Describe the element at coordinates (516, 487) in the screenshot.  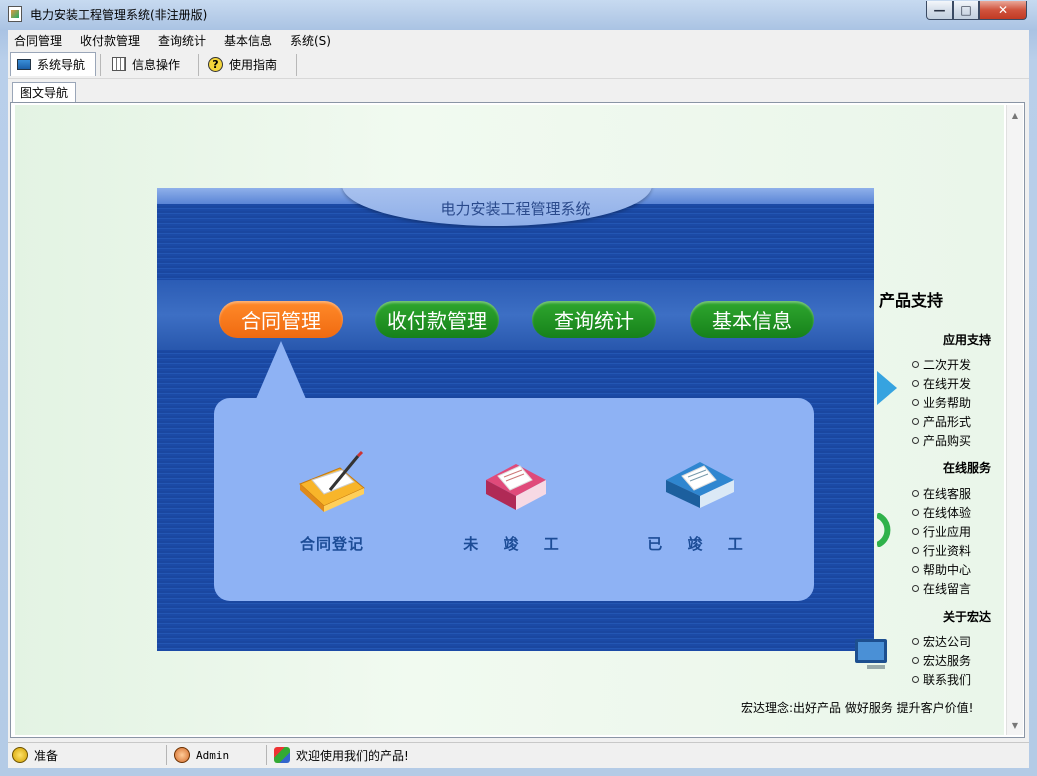
I see `unfinished-book-icon` at that location.